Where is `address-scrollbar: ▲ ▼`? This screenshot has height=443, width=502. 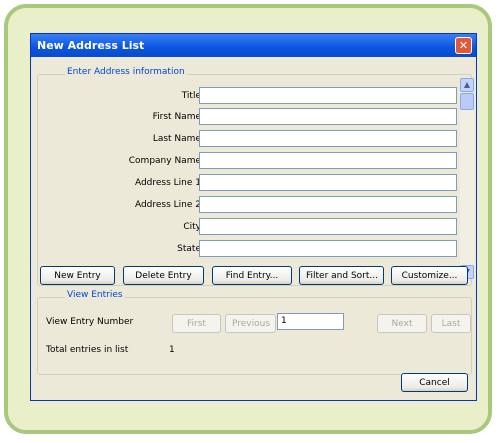 address-scrollbar: ▲ ▼ is located at coordinates (467, 178).